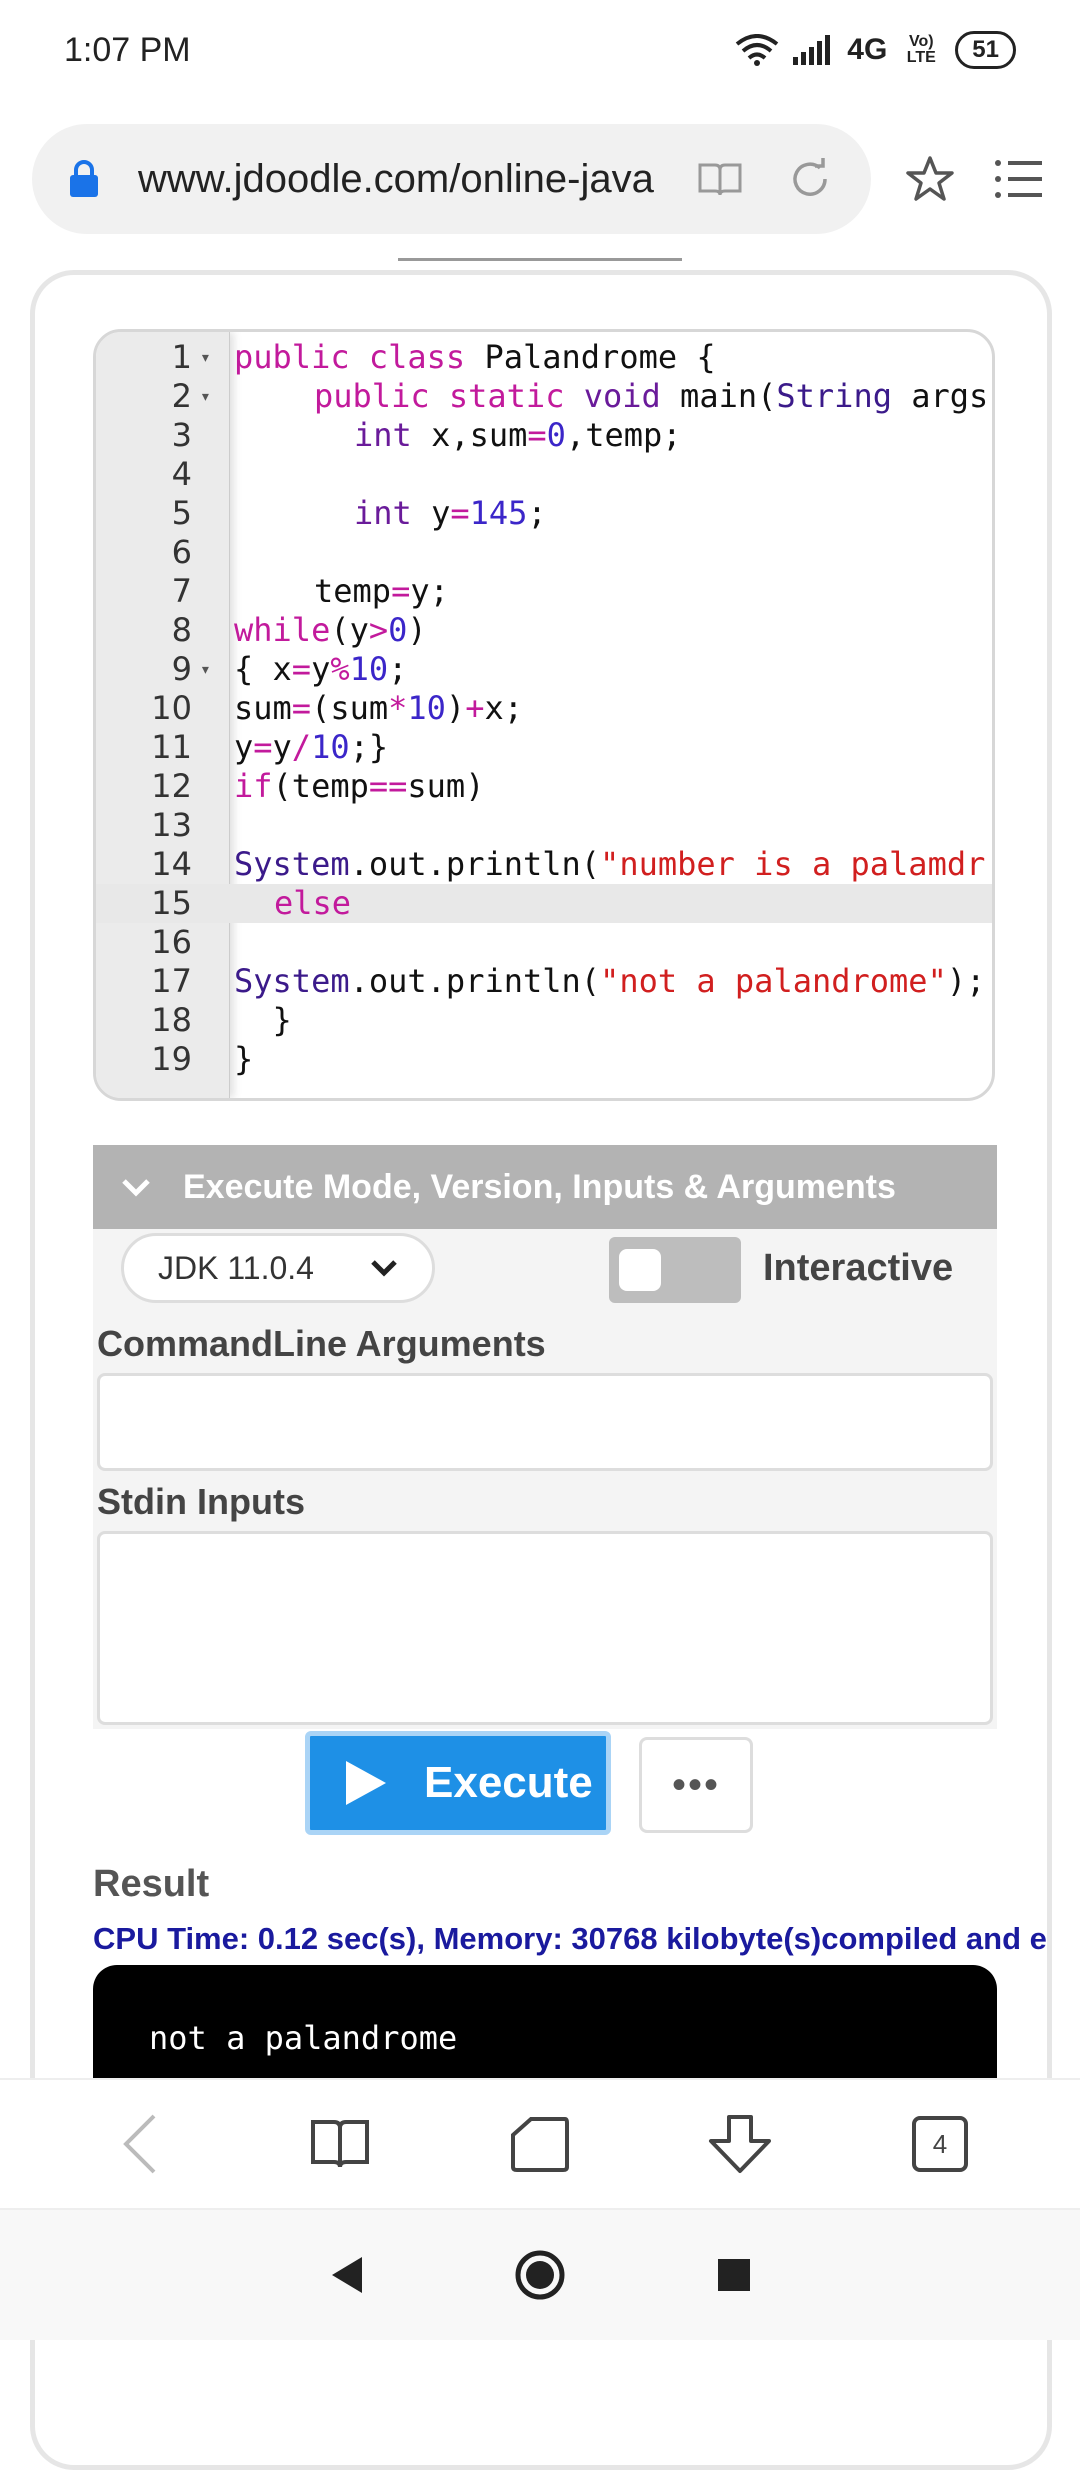 Image resolution: width=1080 pixels, height=2470 pixels. Describe the element at coordinates (181, 669) in the screenshot. I see `line-number: 9` at that location.